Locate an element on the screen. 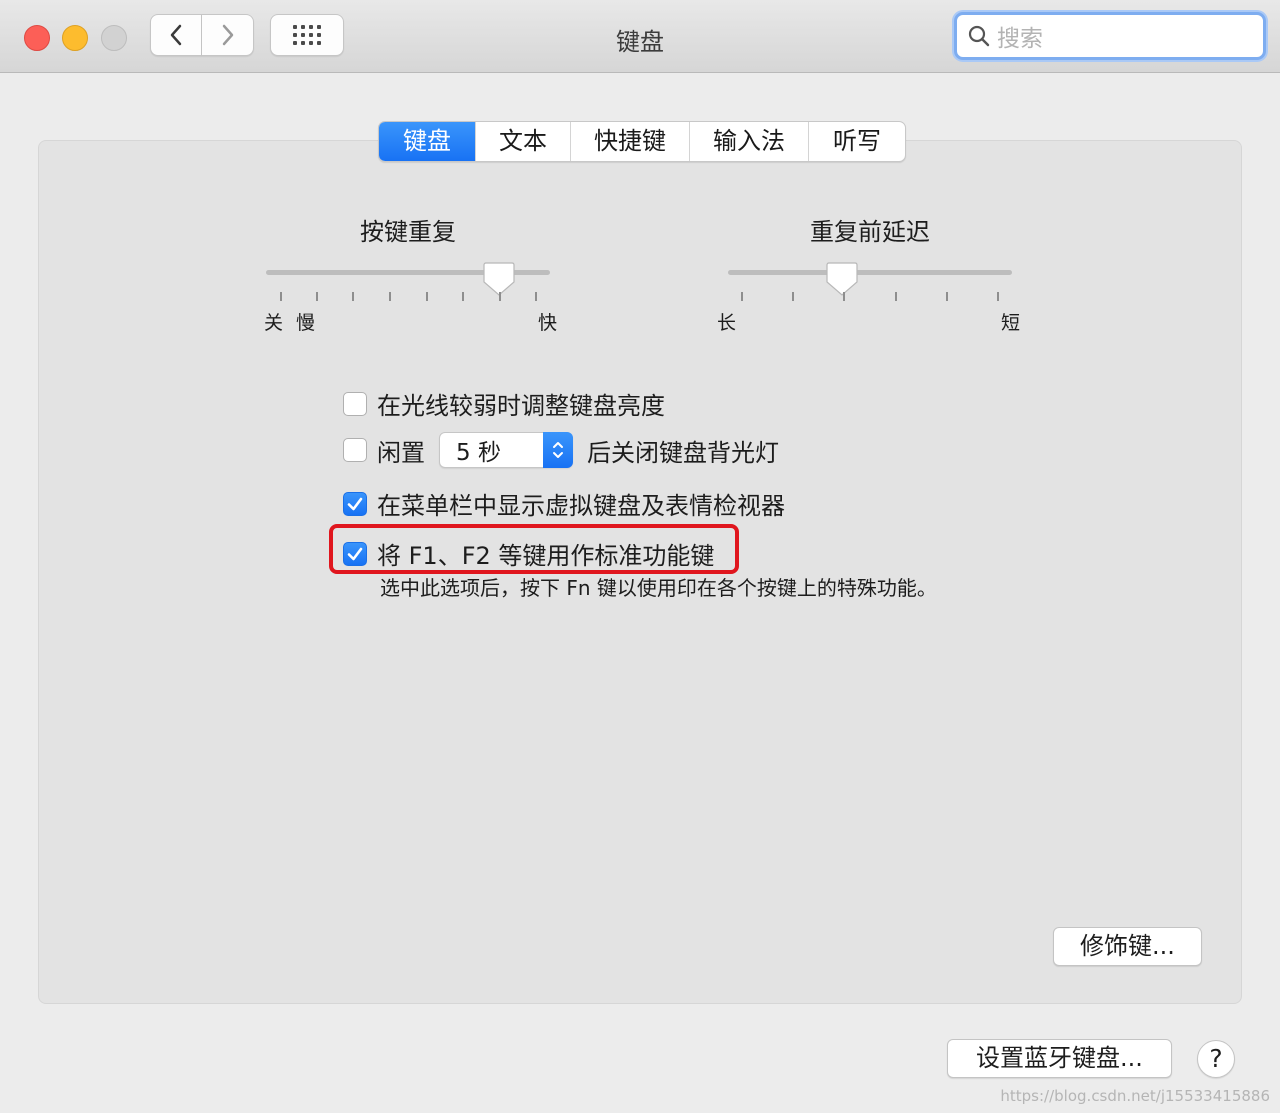  back-button is located at coordinates (176, 35).